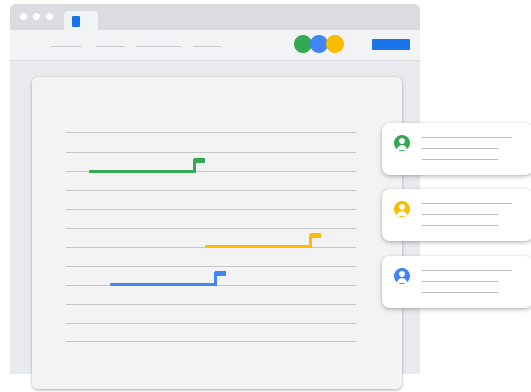 The image size is (531, 392). I want to click on highlight-mark-blue, so click(162, 284).